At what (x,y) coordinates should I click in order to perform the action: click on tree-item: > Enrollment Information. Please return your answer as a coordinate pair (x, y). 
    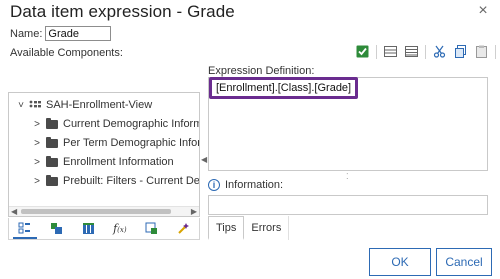
    Looking at the image, I should click on (102, 162).